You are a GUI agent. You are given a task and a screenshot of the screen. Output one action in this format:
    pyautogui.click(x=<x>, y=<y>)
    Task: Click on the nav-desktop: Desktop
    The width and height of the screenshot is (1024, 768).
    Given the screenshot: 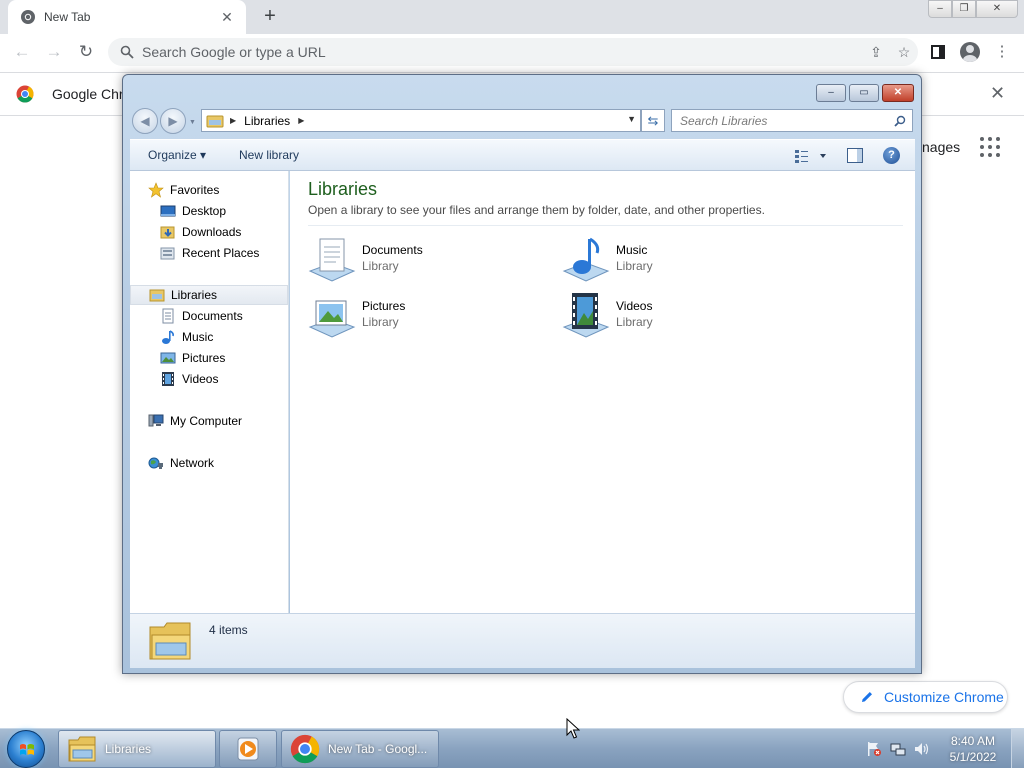 What is the action you would take?
    pyautogui.click(x=209, y=211)
    